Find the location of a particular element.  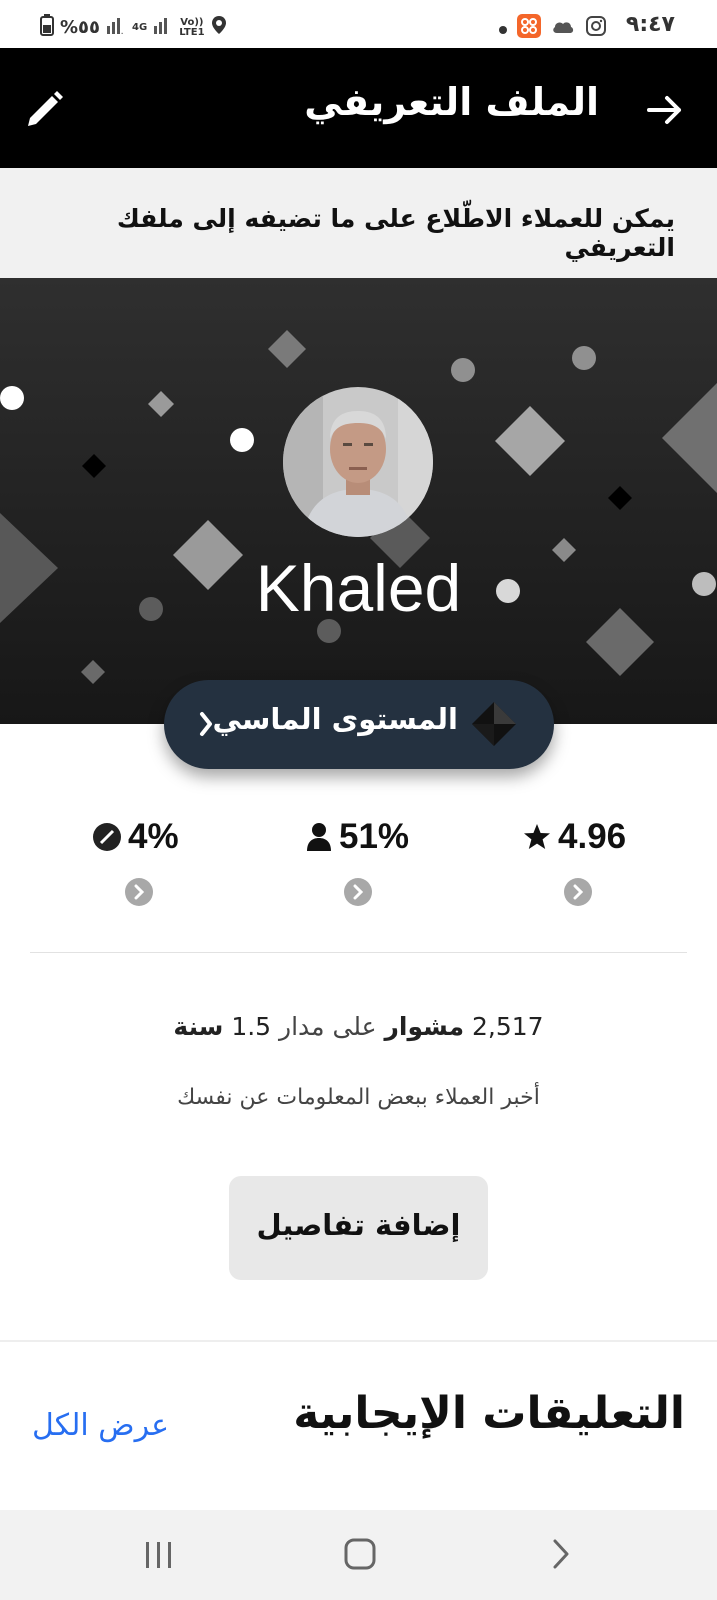

person-icon is located at coordinates (319, 837).